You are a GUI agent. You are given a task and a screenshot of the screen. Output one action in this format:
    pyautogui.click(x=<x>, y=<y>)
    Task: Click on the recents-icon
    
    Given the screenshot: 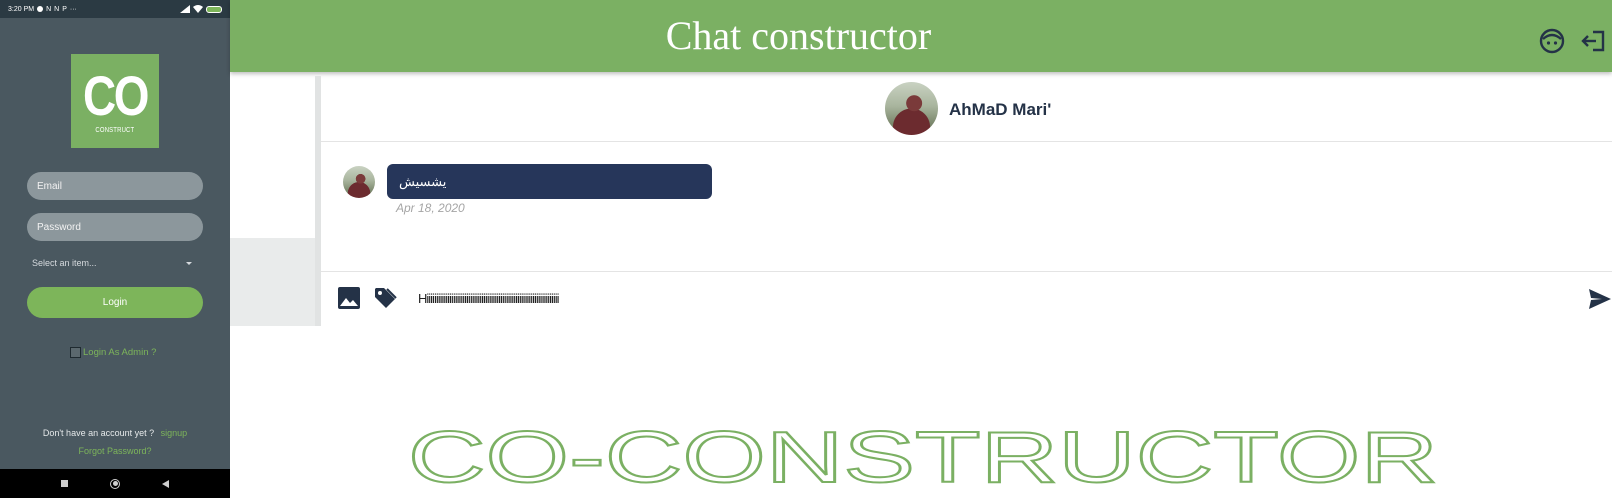 What is the action you would take?
    pyautogui.click(x=64, y=483)
    